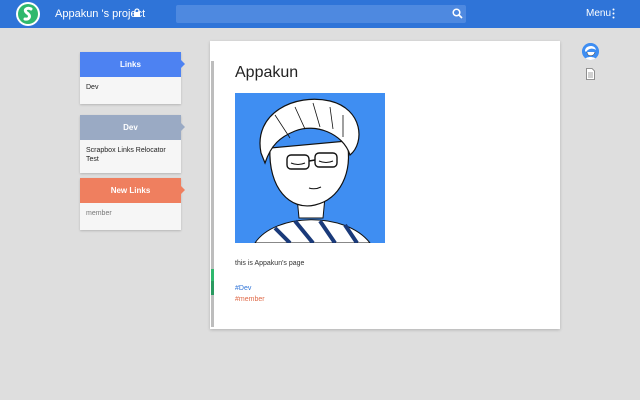 The width and height of the screenshot is (640, 400). Describe the element at coordinates (100, 14) in the screenshot. I see `project-title: Appakun 's project` at that location.